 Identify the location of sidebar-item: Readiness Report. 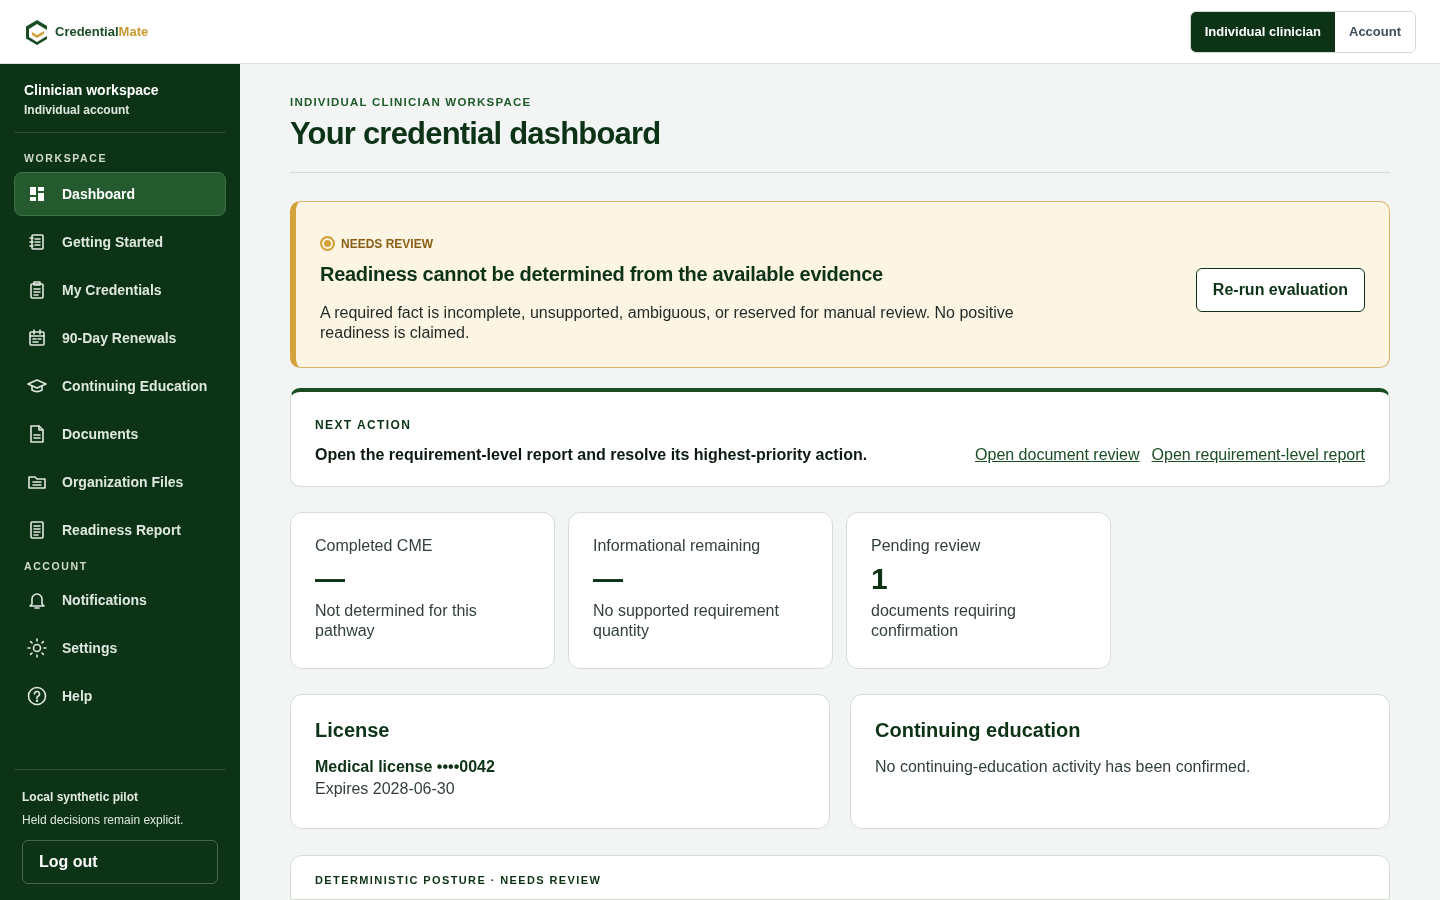
(120, 530).